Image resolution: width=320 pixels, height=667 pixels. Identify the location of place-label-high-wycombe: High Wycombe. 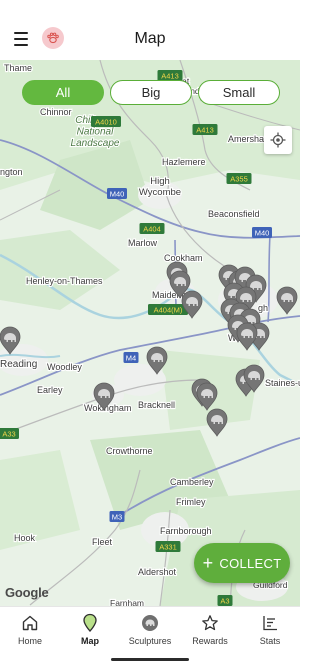
(160, 187).